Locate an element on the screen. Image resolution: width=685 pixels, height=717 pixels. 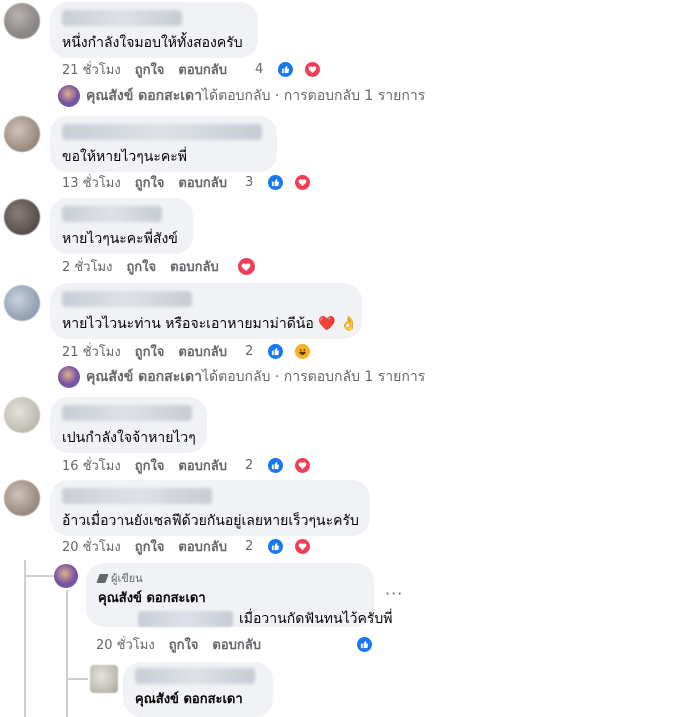
comment-actions: 2 ชั่วโมง ถูกใจ ตอบกลับ is located at coordinates (166, 266).